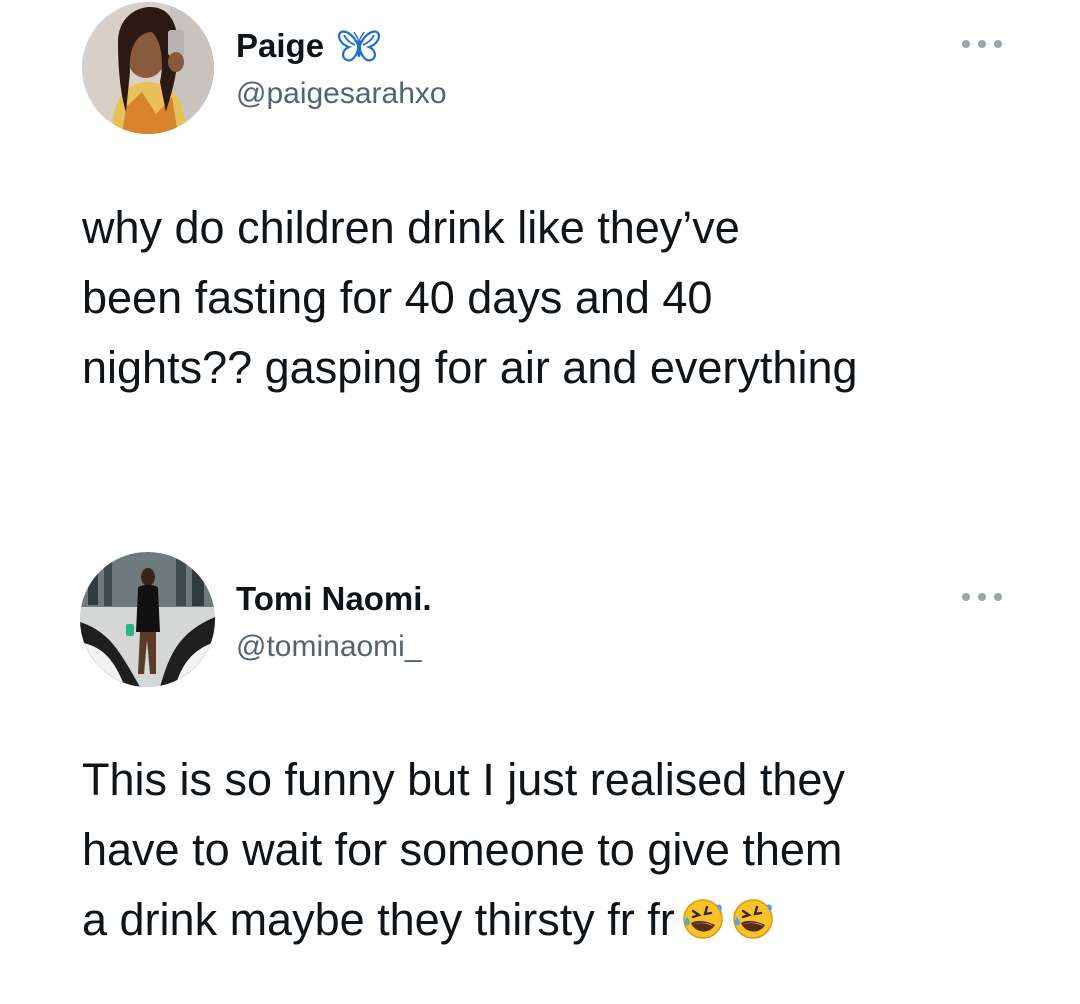 This screenshot has height=1004, width=1080. Describe the element at coordinates (359, 46) in the screenshot. I see `butterfly-icon` at that location.